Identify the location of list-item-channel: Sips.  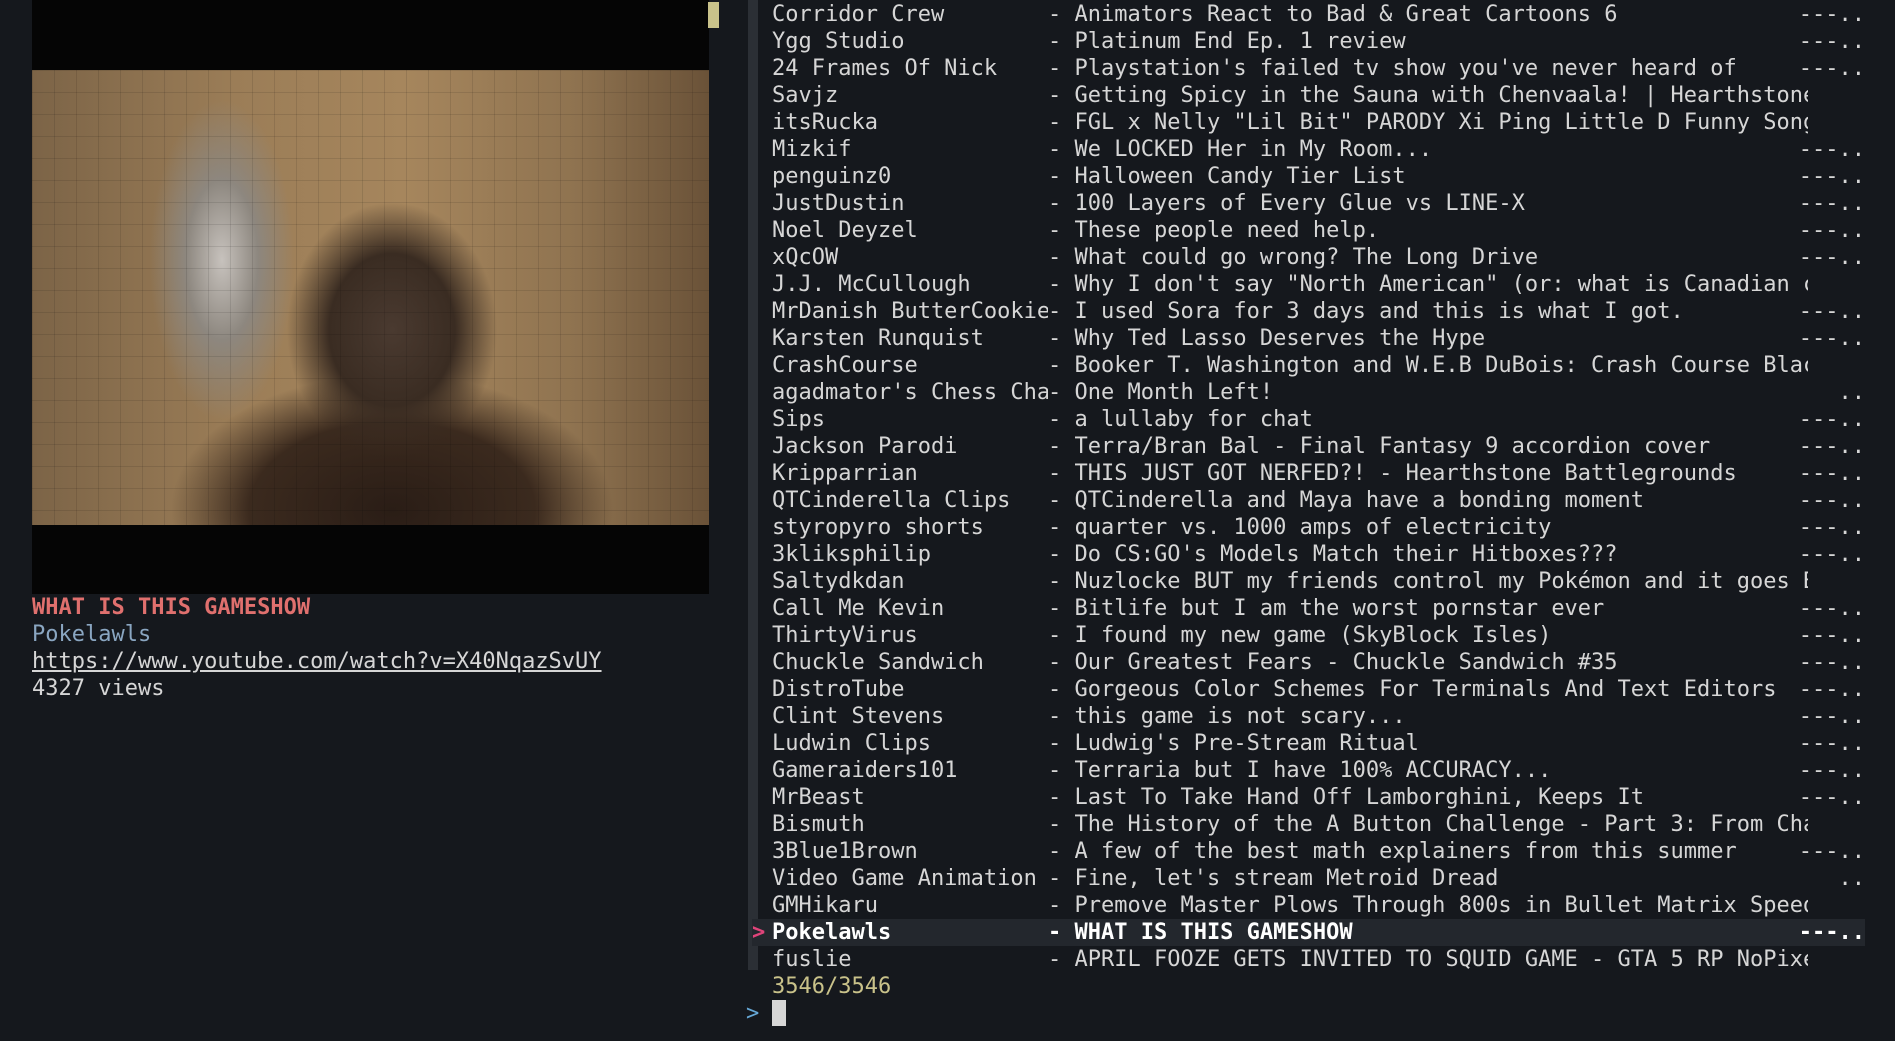
(798, 419).